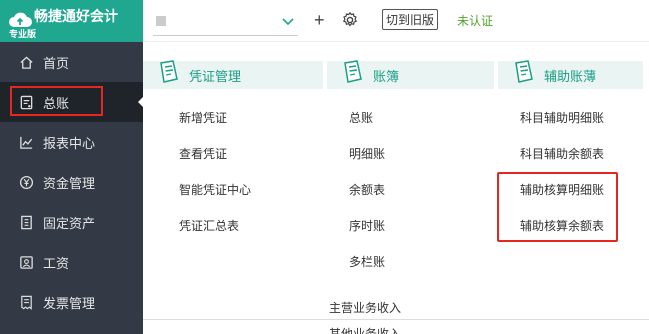  Describe the element at coordinates (56, 63) in the screenshot. I see `sidebar-item-label: 首页` at that location.